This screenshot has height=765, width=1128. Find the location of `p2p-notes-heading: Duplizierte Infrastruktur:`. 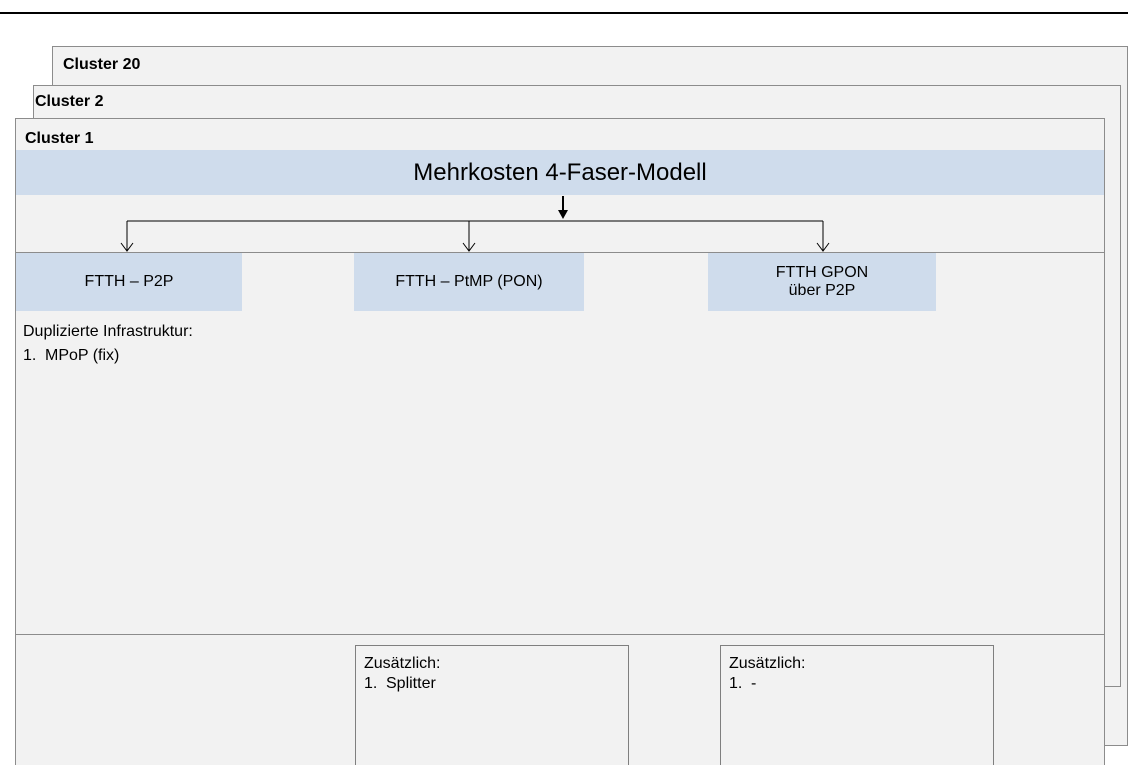

p2p-notes-heading: Duplizierte Infrastruktur: is located at coordinates (108, 331).